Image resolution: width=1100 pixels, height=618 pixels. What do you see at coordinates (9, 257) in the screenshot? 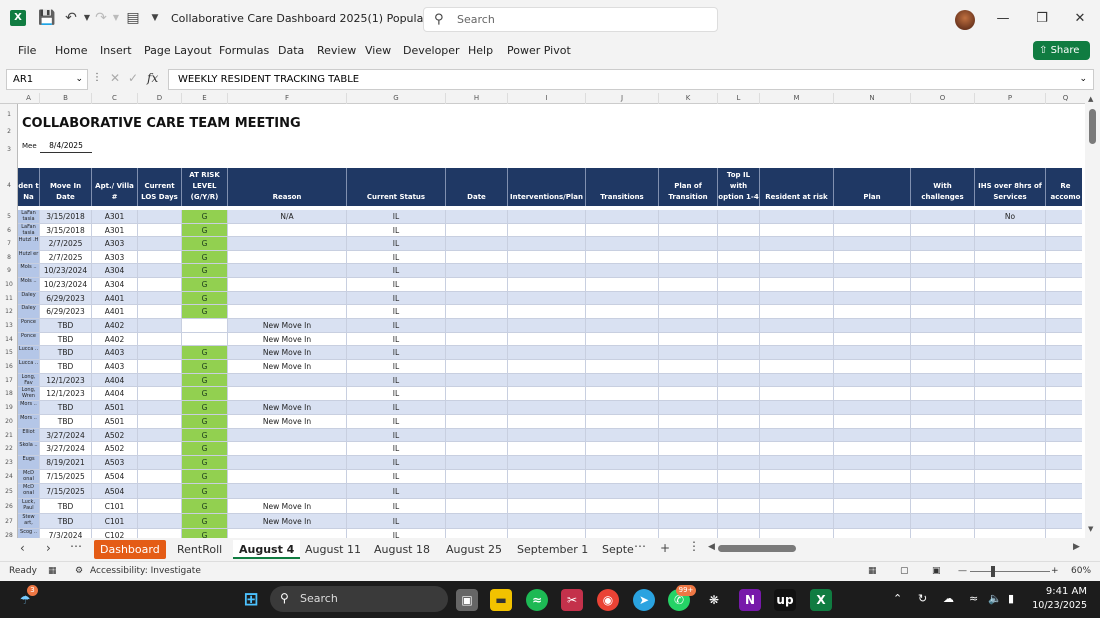
I see `row-header: 8` at bounding box center [9, 257].